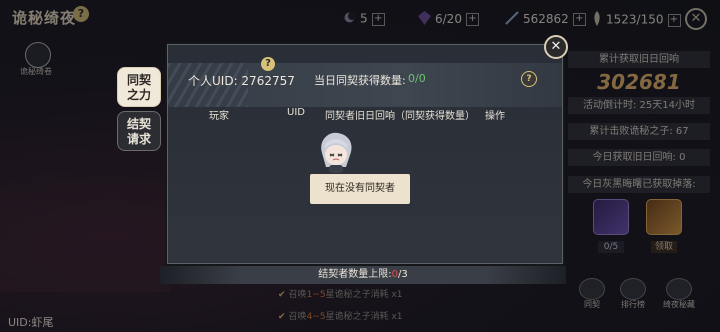 The width and height of the screenshot is (720, 332). I want to click on column-action: 操作, so click(495, 116).